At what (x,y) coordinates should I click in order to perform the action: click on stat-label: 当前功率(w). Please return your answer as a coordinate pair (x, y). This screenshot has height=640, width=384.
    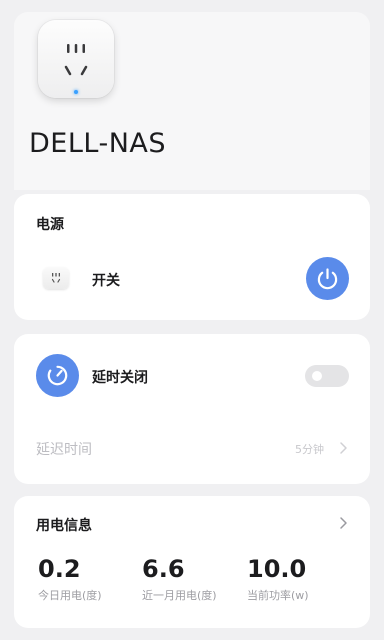
    Looking at the image, I should click on (278, 595).